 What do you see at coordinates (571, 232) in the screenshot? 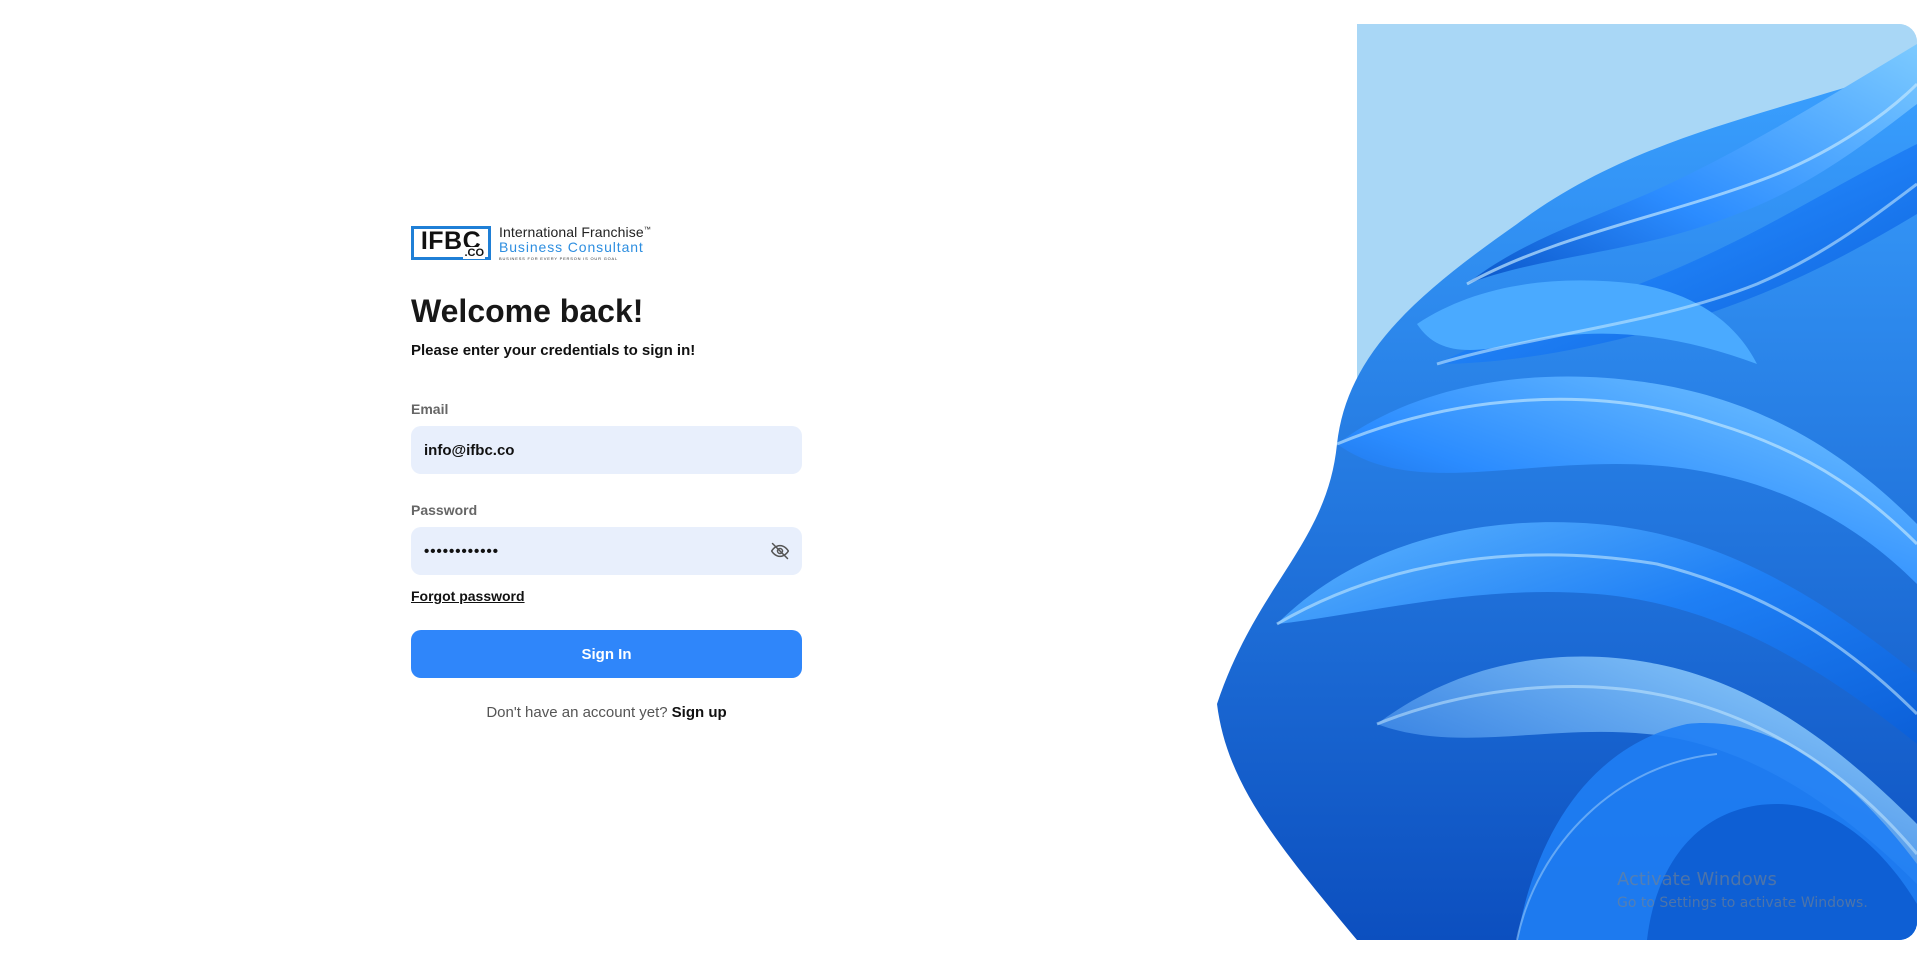
I see `logo-line1: International Franchise` at bounding box center [571, 232].